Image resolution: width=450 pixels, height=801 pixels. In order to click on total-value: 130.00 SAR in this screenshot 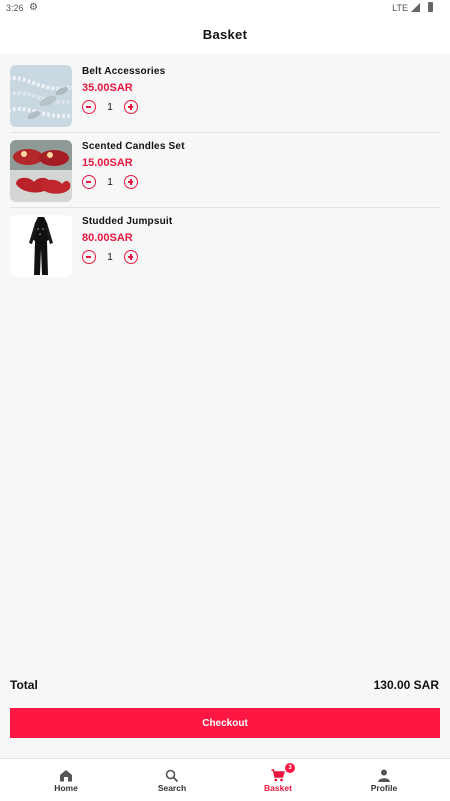, I will do `click(406, 685)`.